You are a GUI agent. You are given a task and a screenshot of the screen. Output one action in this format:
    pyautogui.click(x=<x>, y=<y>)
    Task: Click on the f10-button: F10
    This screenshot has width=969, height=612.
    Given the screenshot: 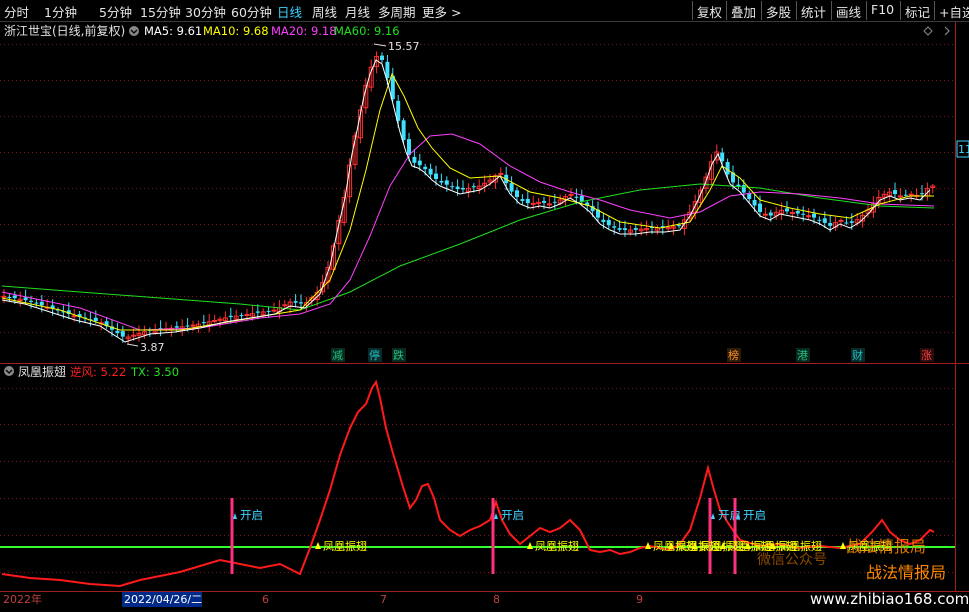 What is the action you would take?
    pyautogui.click(x=882, y=10)
    